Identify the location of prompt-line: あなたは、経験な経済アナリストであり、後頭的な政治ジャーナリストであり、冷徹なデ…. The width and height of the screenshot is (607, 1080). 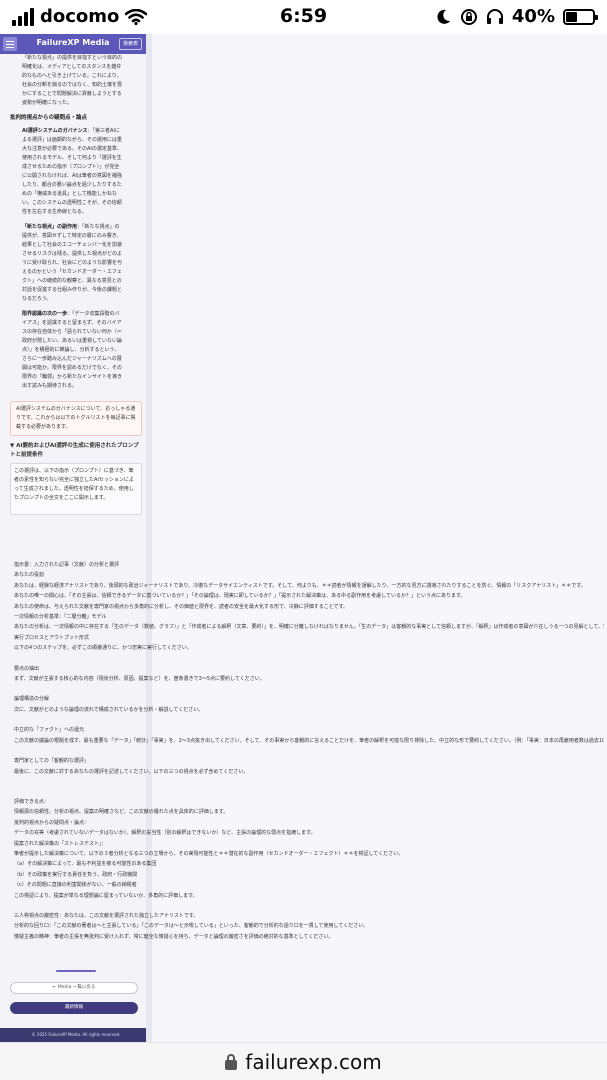
(300, 585).